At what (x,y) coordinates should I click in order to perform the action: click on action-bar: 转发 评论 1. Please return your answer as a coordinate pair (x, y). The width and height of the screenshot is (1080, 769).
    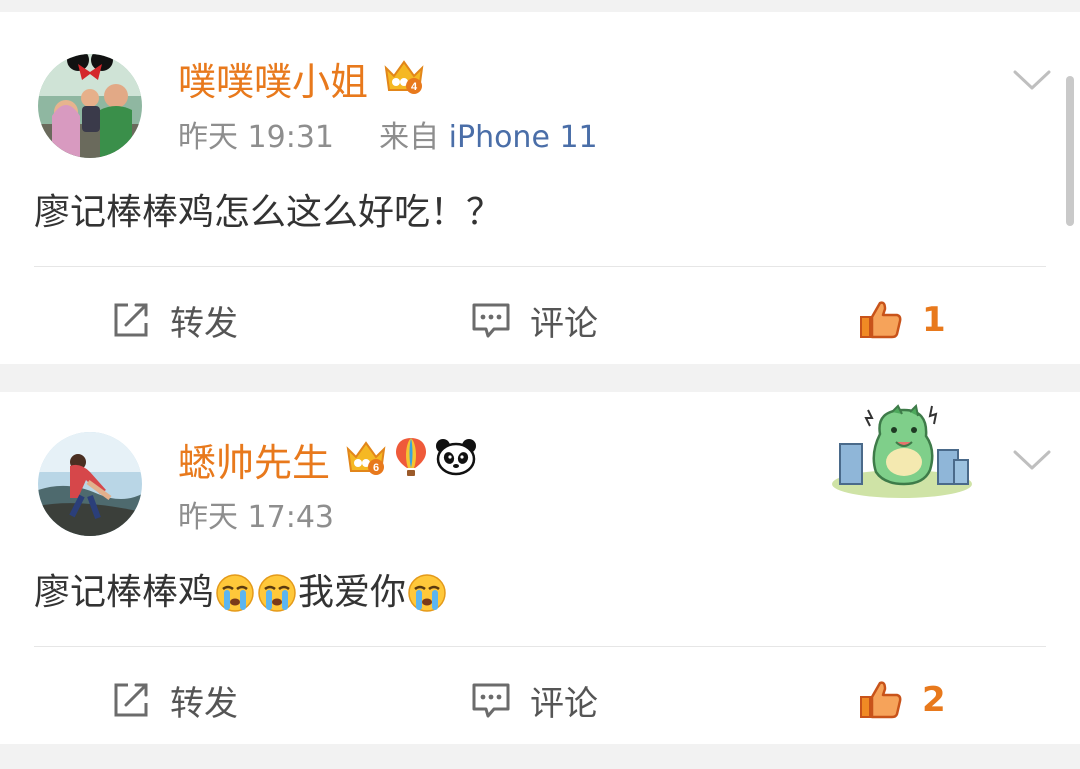
    Looking at the image, I should click on (540, 320).